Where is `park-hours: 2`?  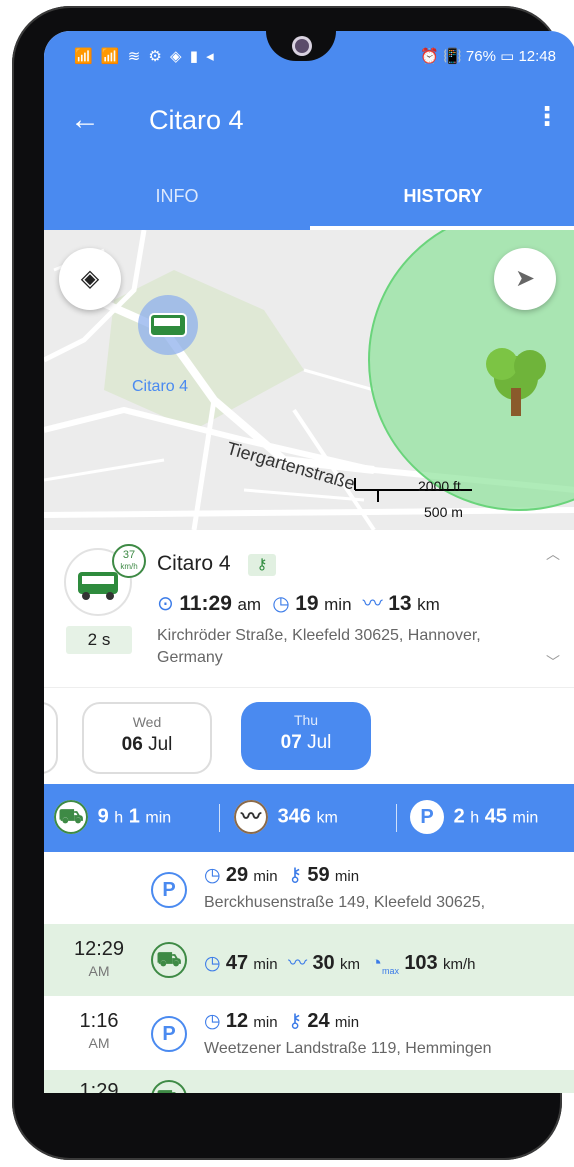
park-hours: 2 is located at coordinates (459, 816).